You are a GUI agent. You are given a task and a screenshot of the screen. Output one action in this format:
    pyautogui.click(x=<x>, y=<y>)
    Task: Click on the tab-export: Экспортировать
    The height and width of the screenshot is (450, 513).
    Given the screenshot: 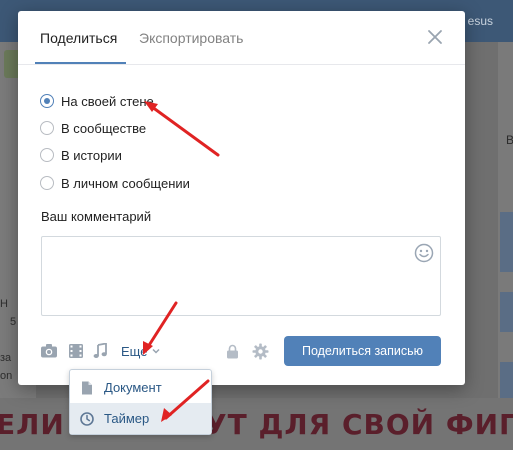 What is the action you would take?
    pyautogui.click(x=191, y=38)
    